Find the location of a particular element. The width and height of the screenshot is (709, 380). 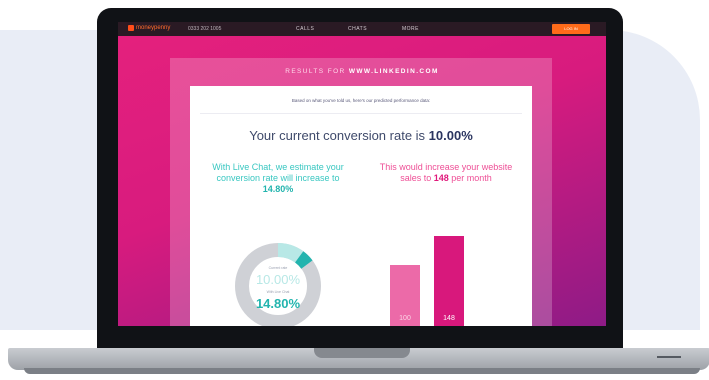

brand-logo: moneypenny is located at coordinates (149, 28).